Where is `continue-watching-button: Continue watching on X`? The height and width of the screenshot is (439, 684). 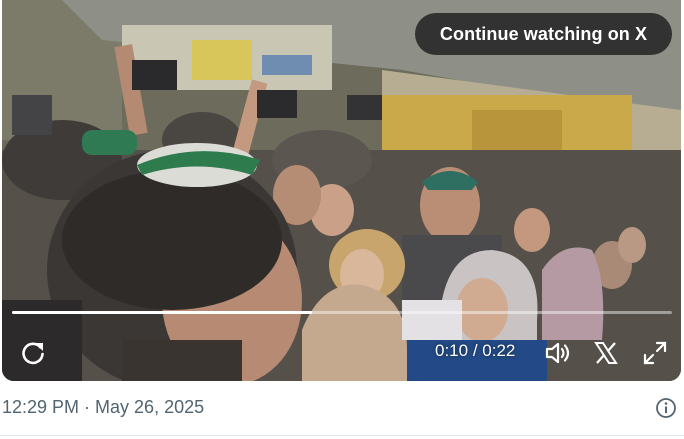 continue-watching-button: Continue watching on X is located at coordinates (543, 34).